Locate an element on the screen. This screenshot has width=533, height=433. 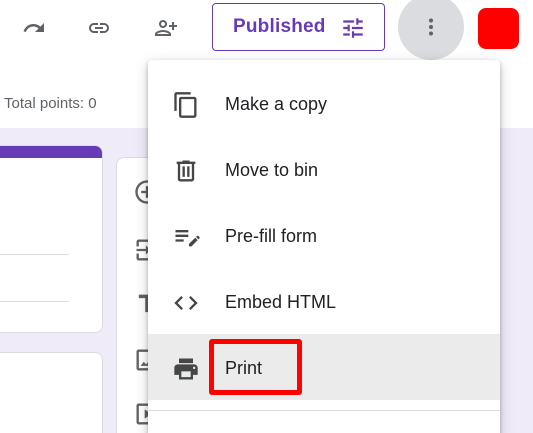
code-icon is located at coordinates (186, 303).